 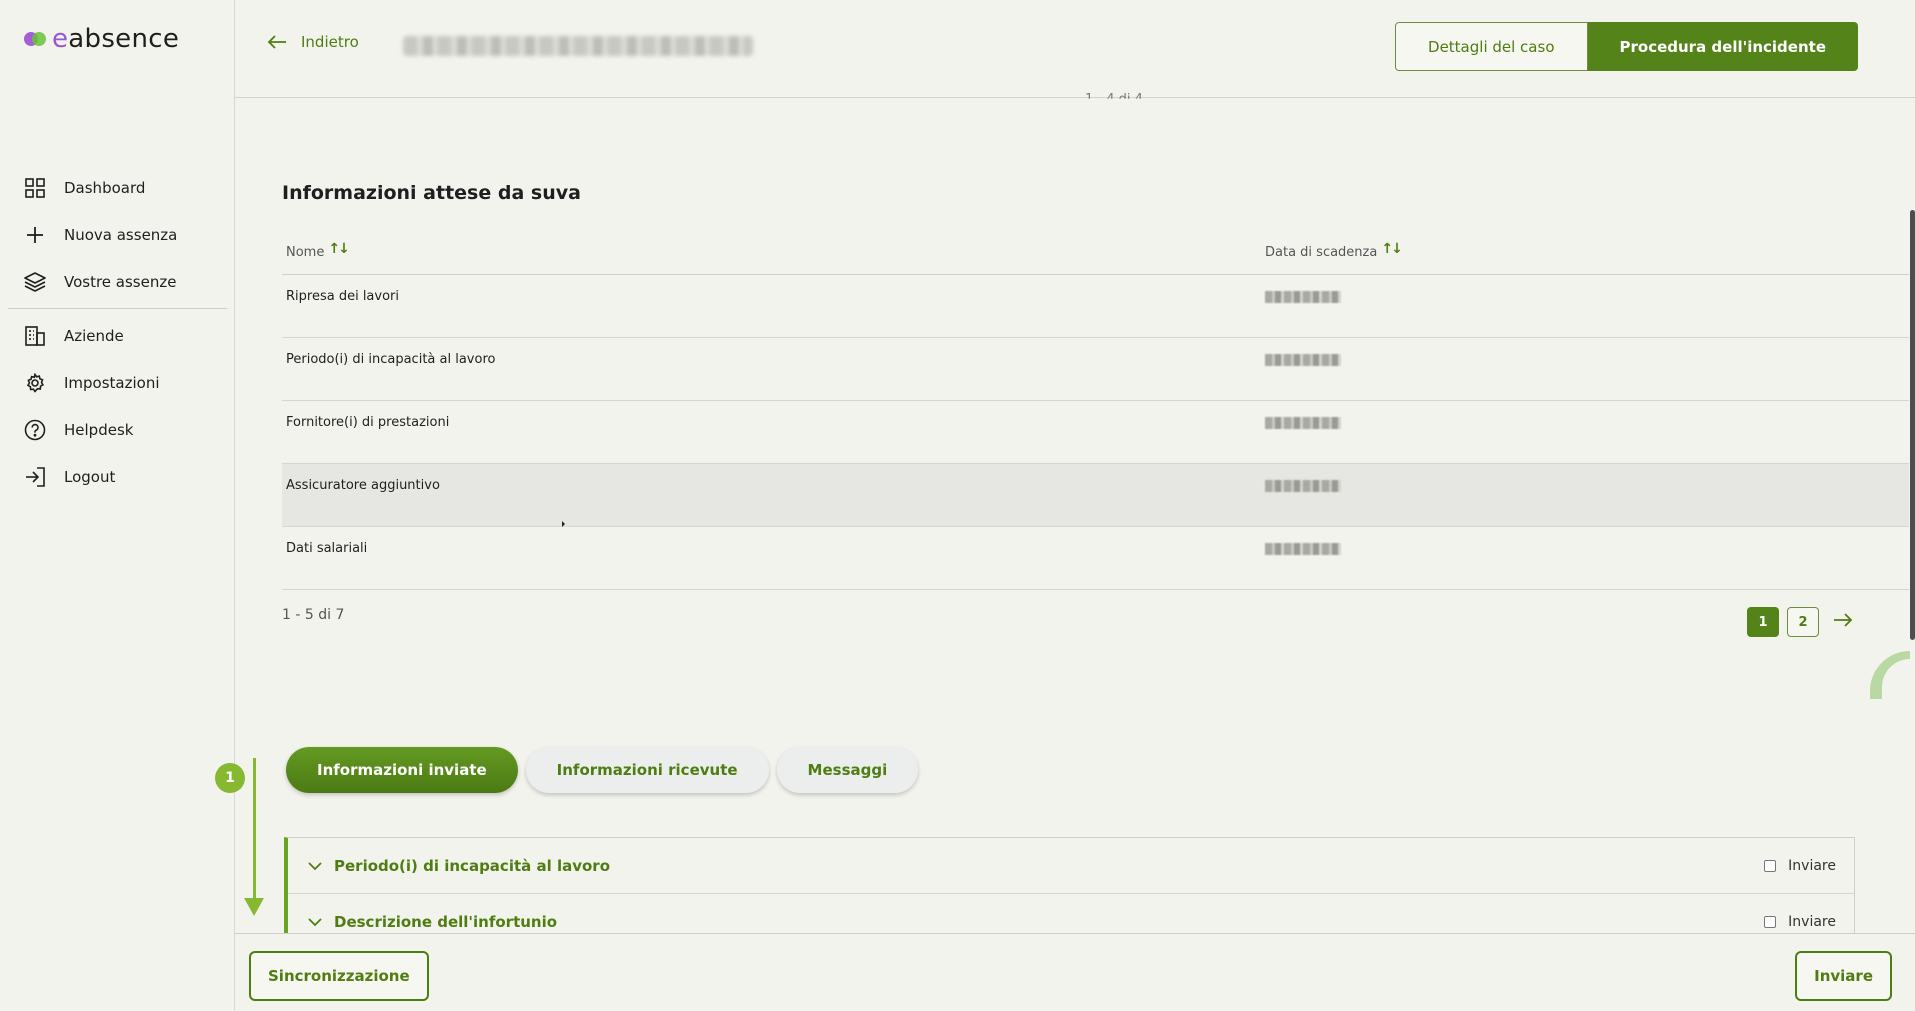 What do you see at coordinates (1912, 425) in the screenshot?
I see `page-scrollbar` at bounding box center [1912, 425].